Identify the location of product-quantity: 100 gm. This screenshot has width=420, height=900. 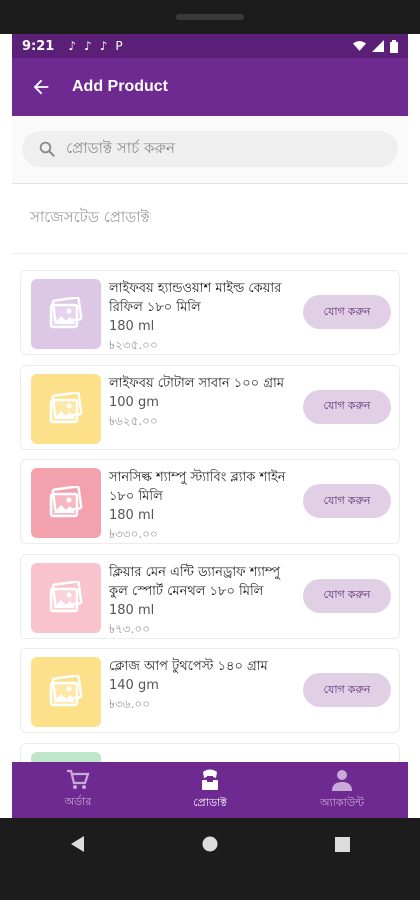
(134, 402).